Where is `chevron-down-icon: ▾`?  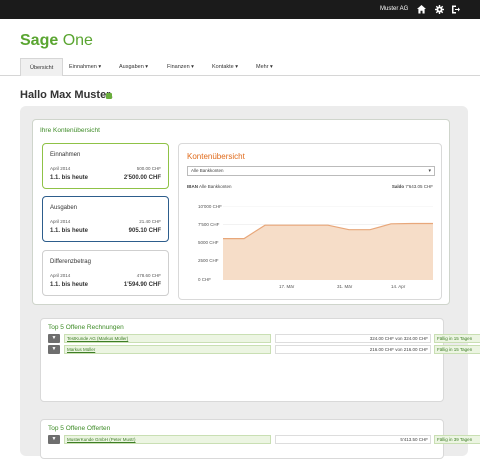 chevron-down-icon: ▾ is located at coordinates (429, 171).